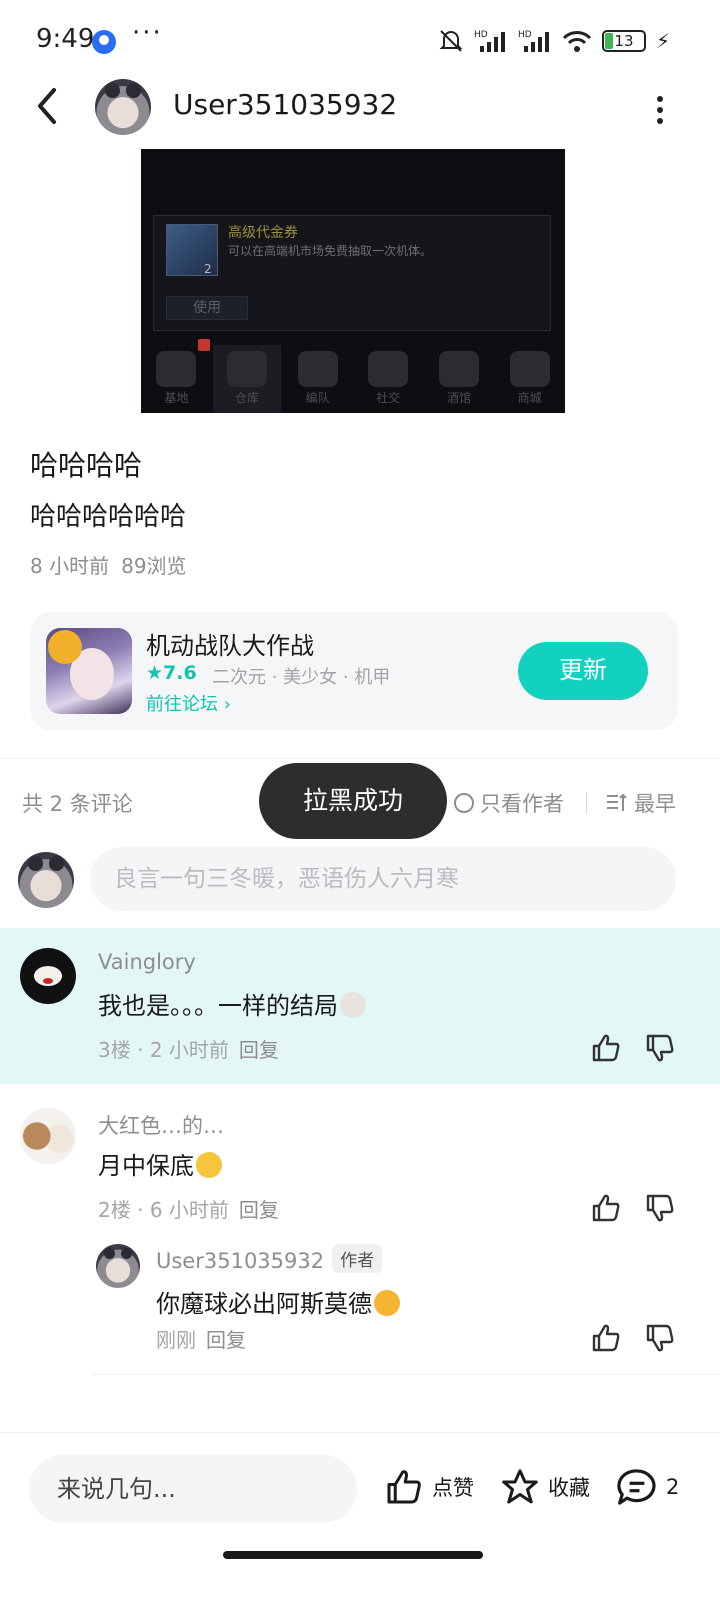 This screenshot has height=1600, width=720. What do you see at coordinates (263, 233) in the screenshot?
I see `item-title: 高级代金券` at bounding box center [263, 233].